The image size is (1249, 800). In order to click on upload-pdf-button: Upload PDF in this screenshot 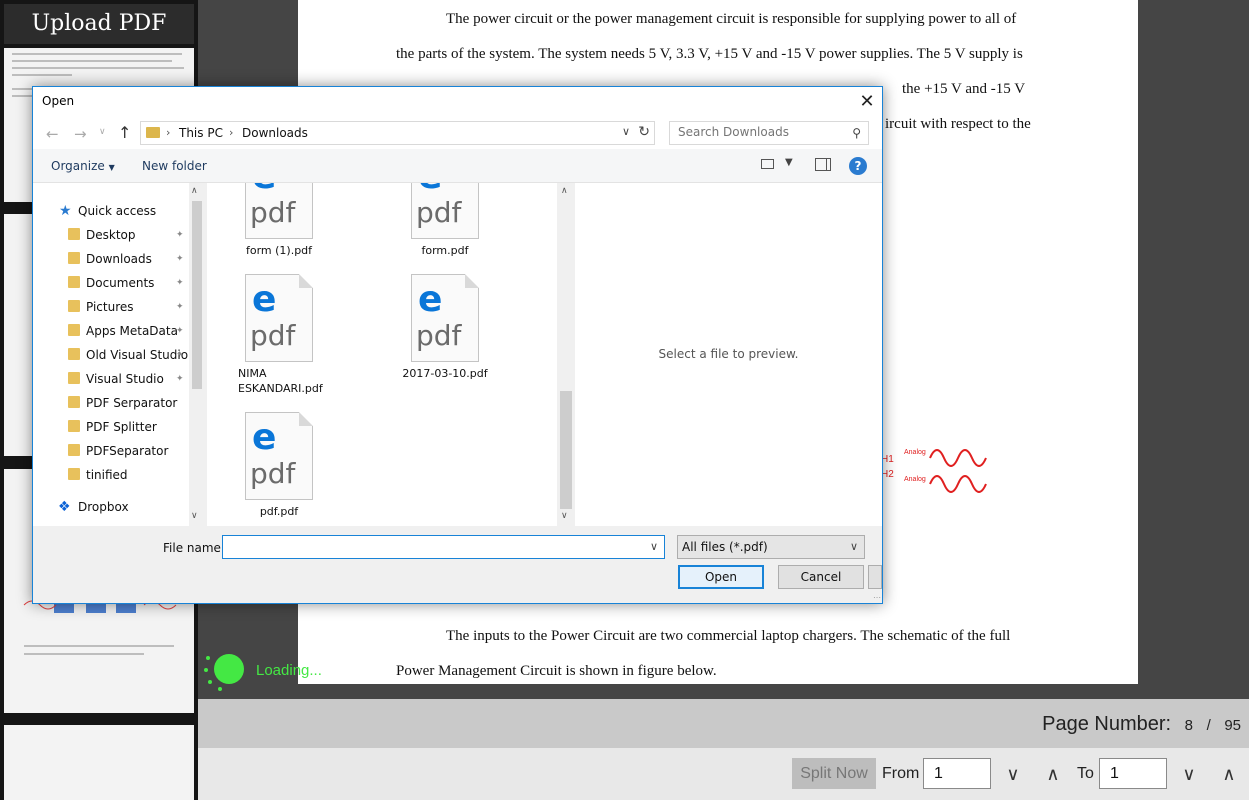, I will do `click(99, 24)`.